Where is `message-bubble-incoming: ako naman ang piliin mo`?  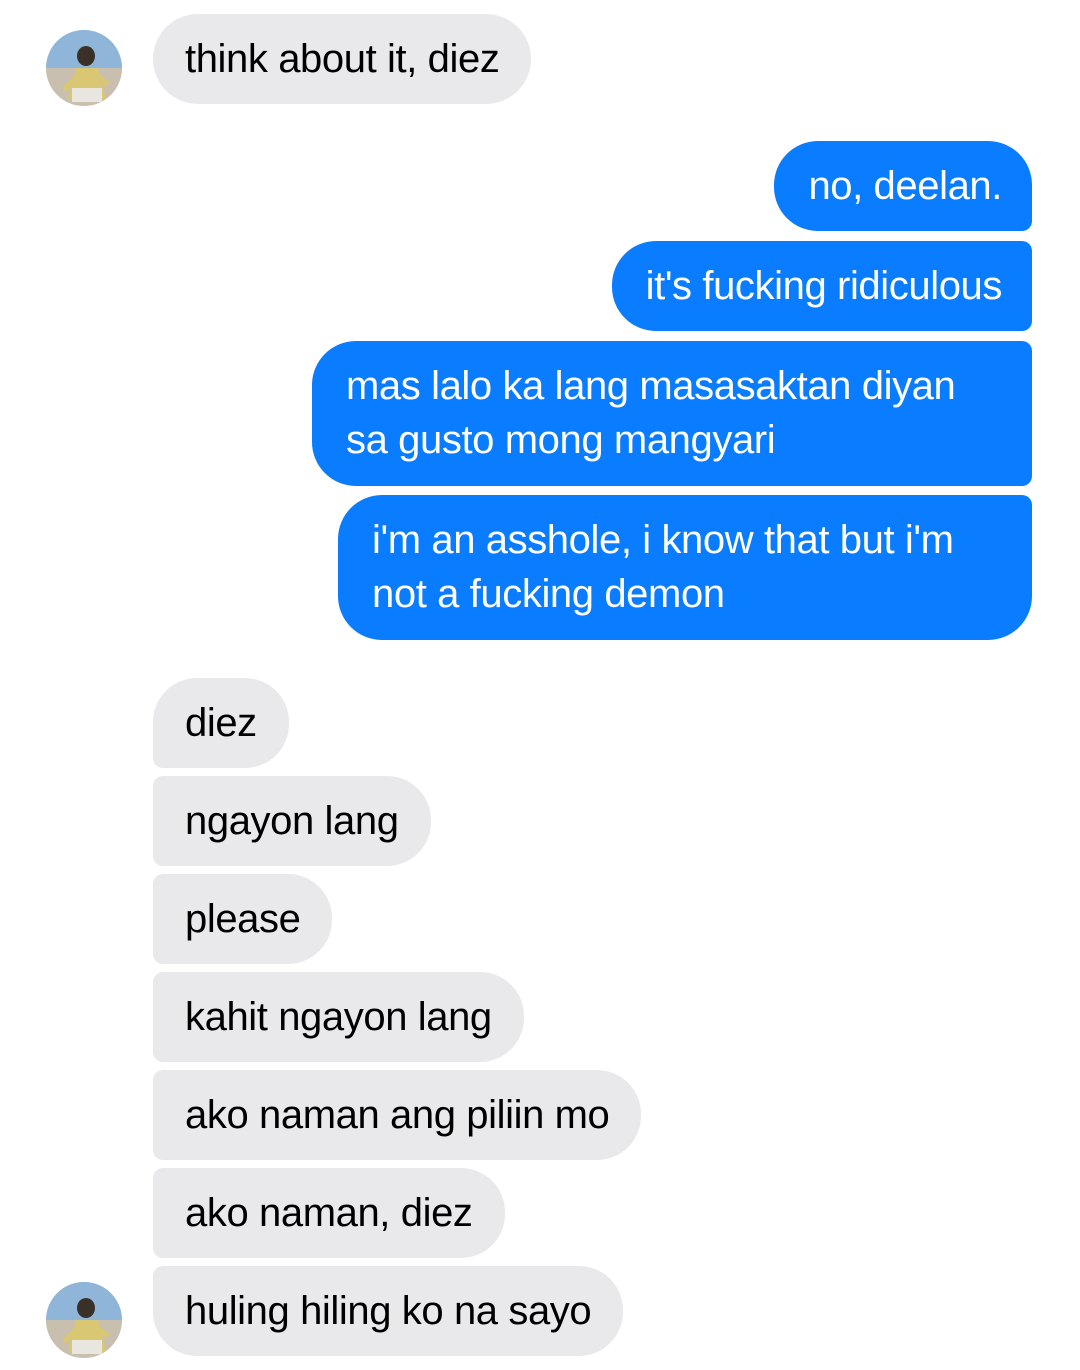
message-bubble-incoming: ako naman ang piliin mo is located at coordinates (397, 1115).